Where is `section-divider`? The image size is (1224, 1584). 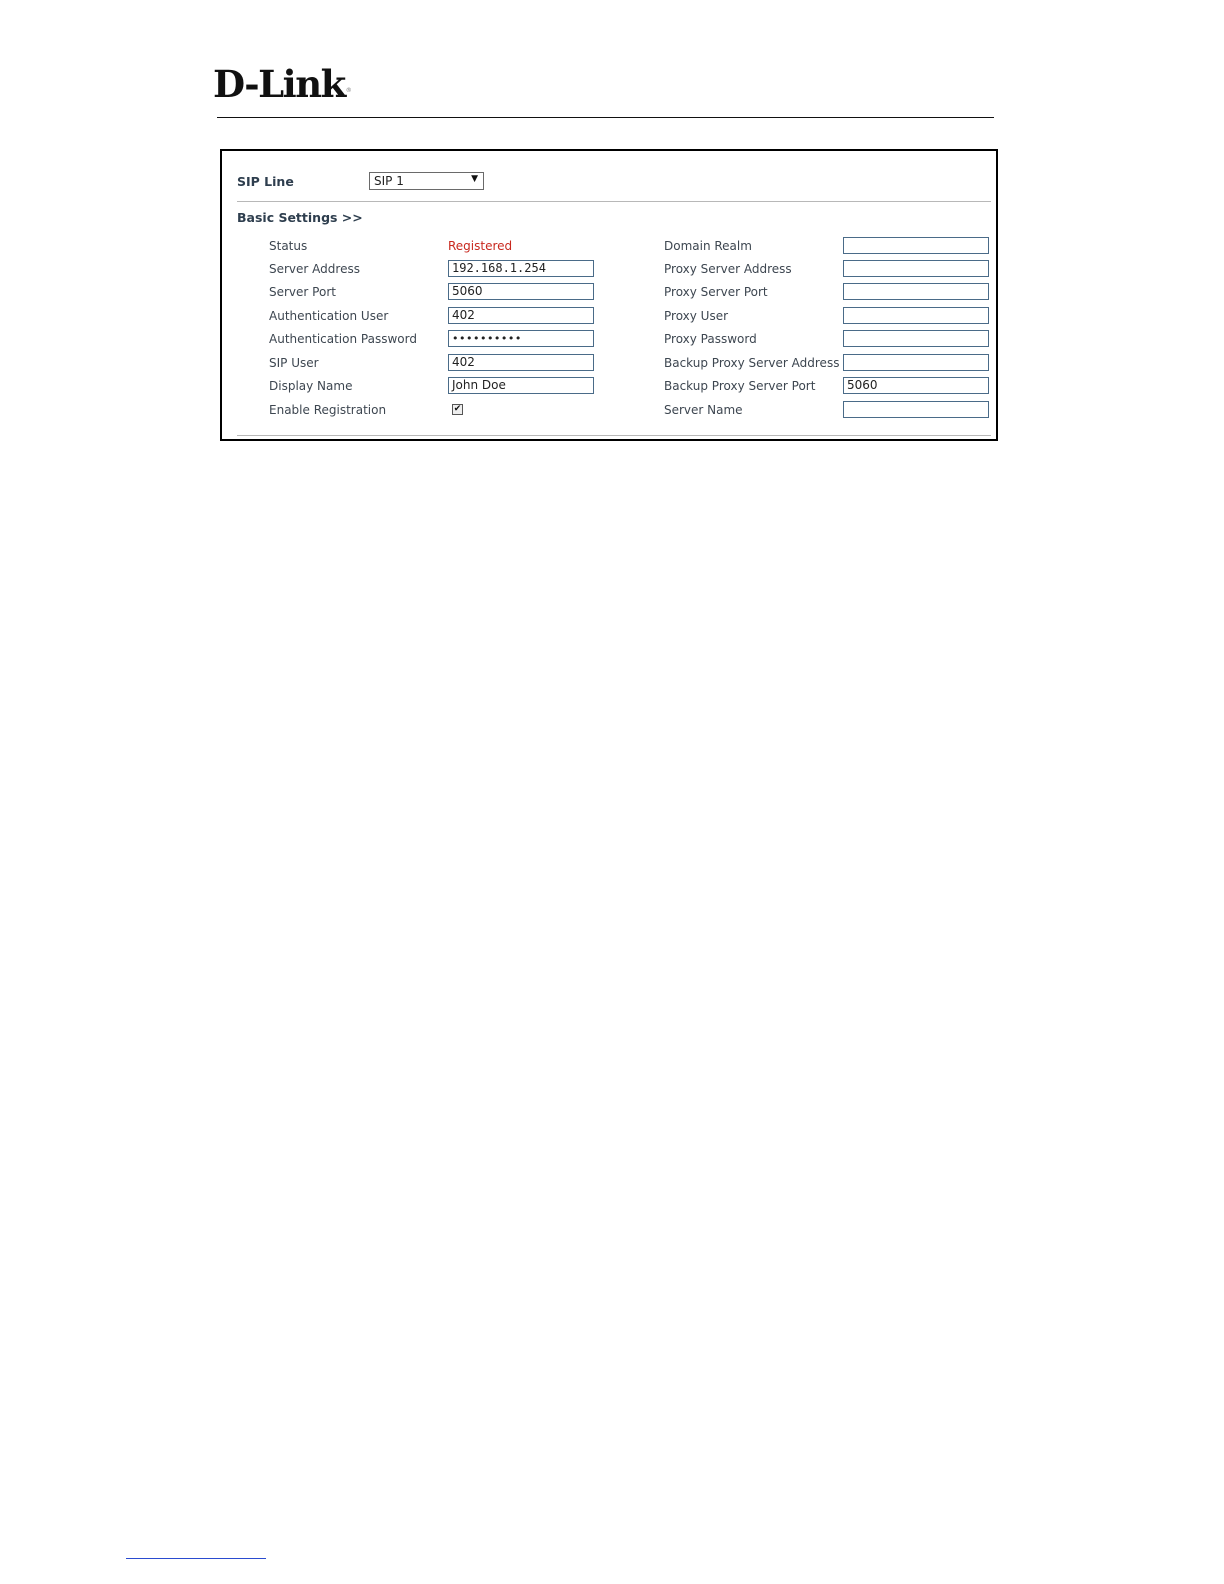 section-divider is located at coordinates (614, 201).